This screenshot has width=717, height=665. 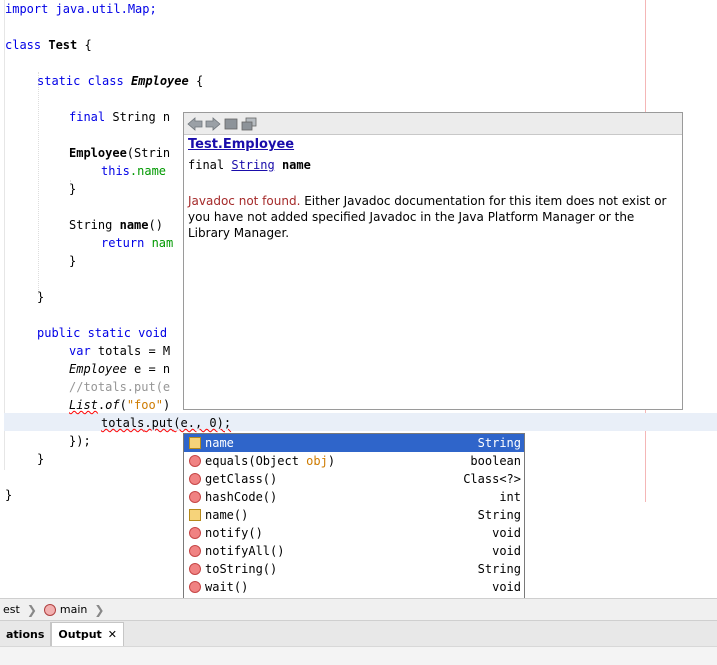 I want to click on indent-guide, so click(x=38, y=183).